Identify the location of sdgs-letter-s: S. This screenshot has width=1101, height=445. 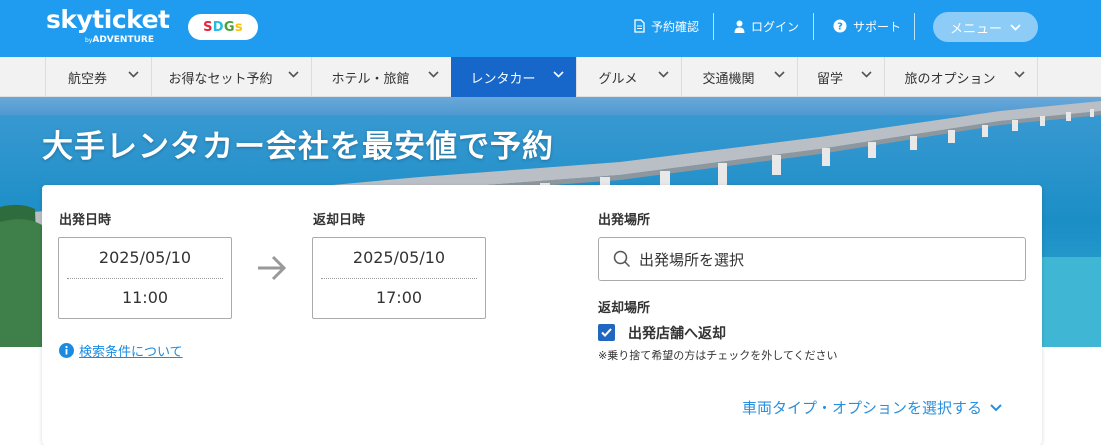
(208, 27).